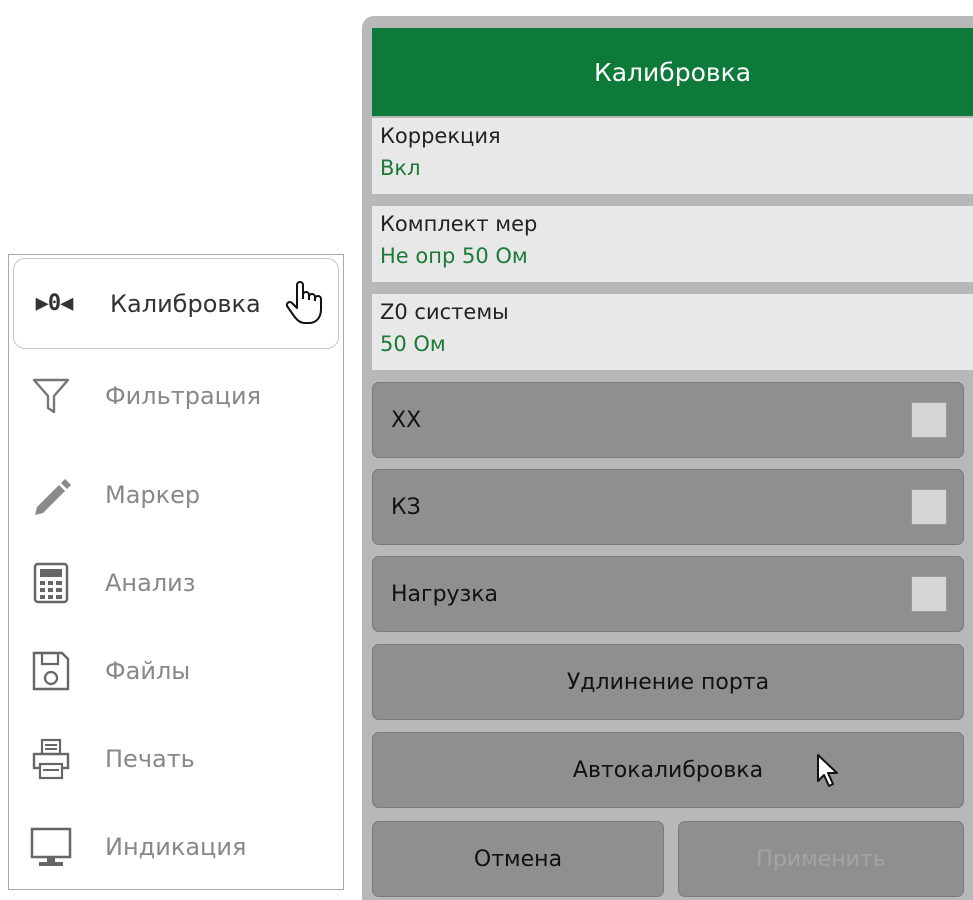 This screenshot has width=973, height=900. What do you see at coordinates (929, 420) in the screenshot?
I see `open-checkbox` at bounding box center [929, 420].